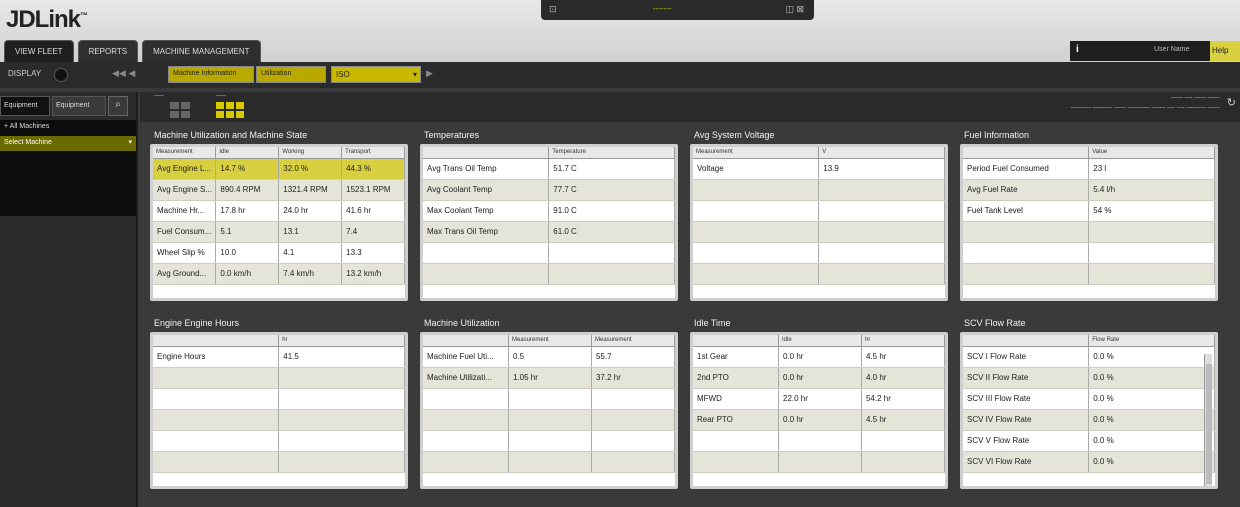 The image size is (1240, 507). I want to click on machine-information-chip: Machine Information, so click(211, 74).